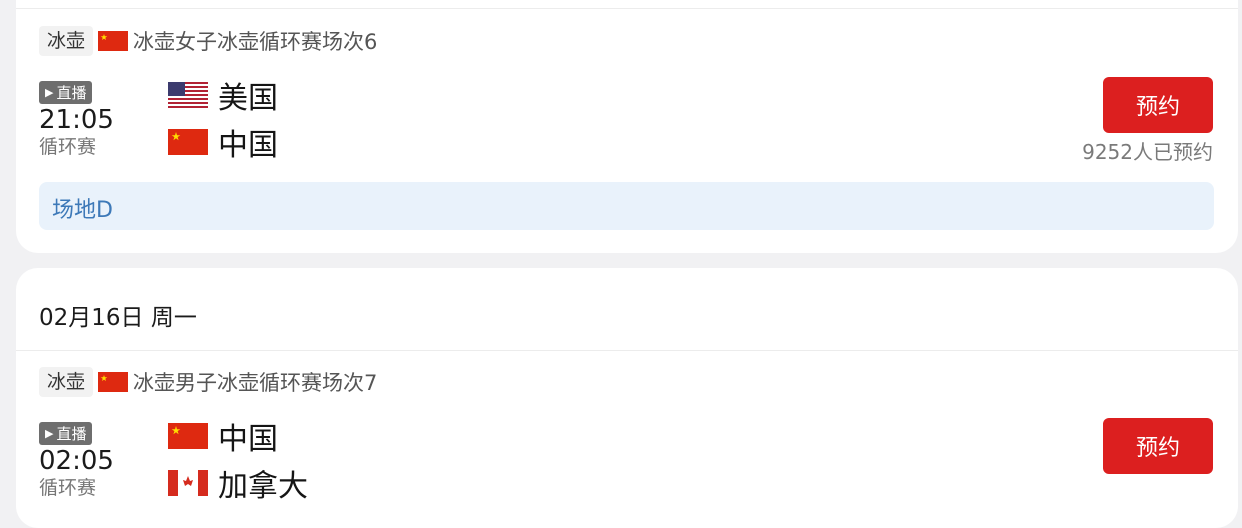 This screenshot has width=1242, height=528. Describe the element at coordinates (118, 318) in the screenshot. I see `date-header: 02月16日 周一` at that location.